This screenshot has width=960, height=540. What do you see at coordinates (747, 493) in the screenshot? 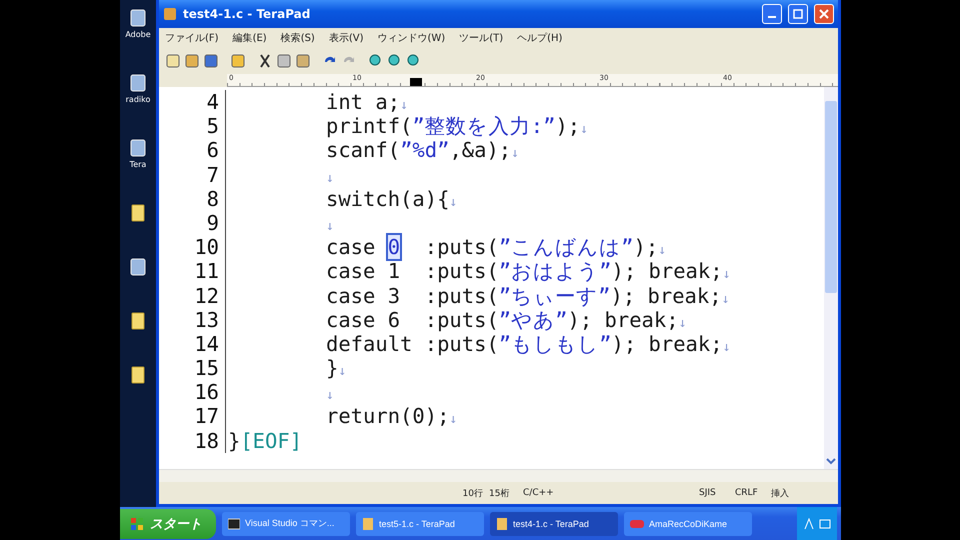
I see `status-text: CRLF` at bounding box center [747, 493].